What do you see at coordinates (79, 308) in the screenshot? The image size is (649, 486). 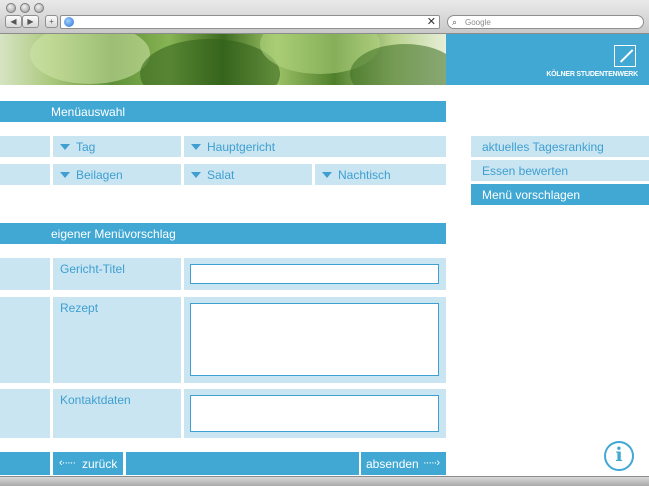 I see `rezept-label: Rezept` at bounding box center [79, 308].